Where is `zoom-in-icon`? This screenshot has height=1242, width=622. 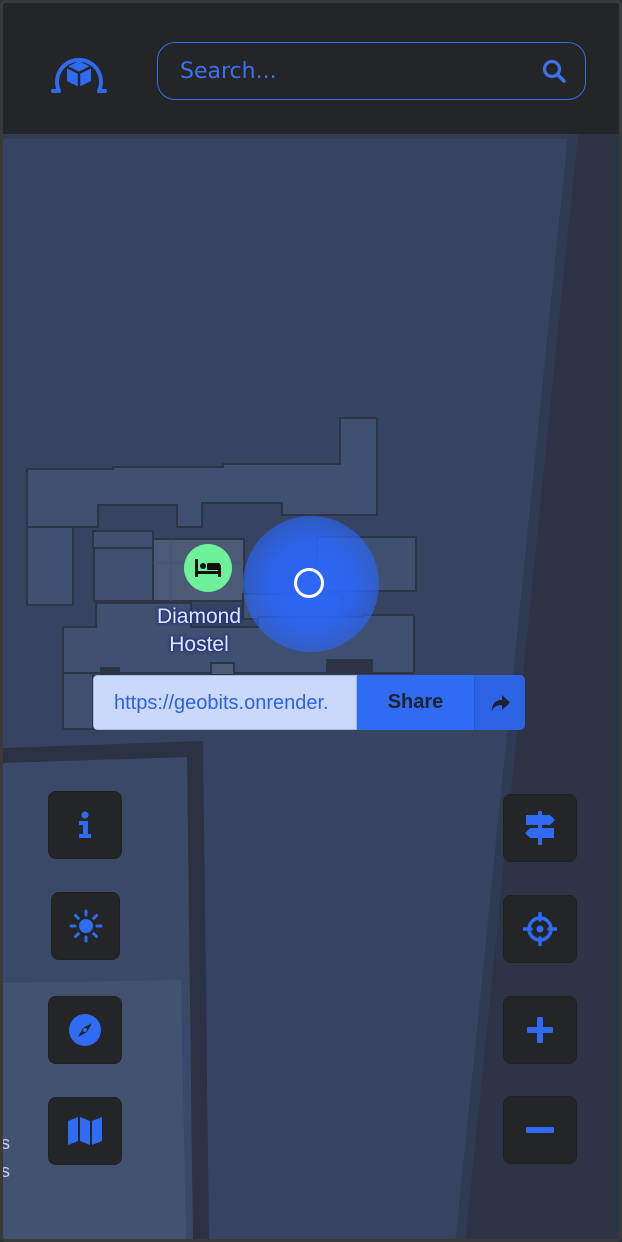
zoom-in-icon is located at coordinates (540, 1030).